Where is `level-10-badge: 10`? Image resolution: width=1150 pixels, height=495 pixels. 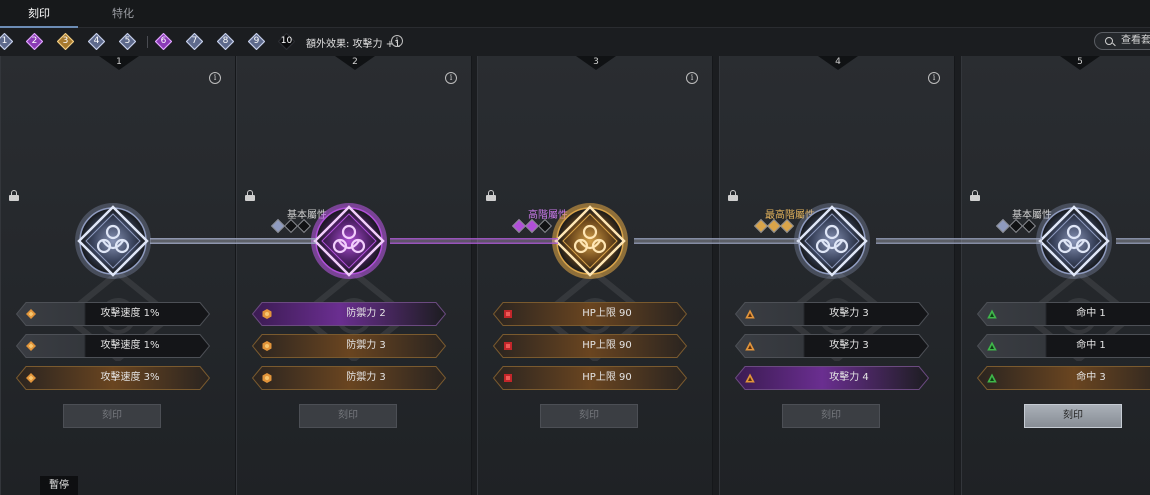
level-10-badge: 10 is located at coordinates (286, 41).